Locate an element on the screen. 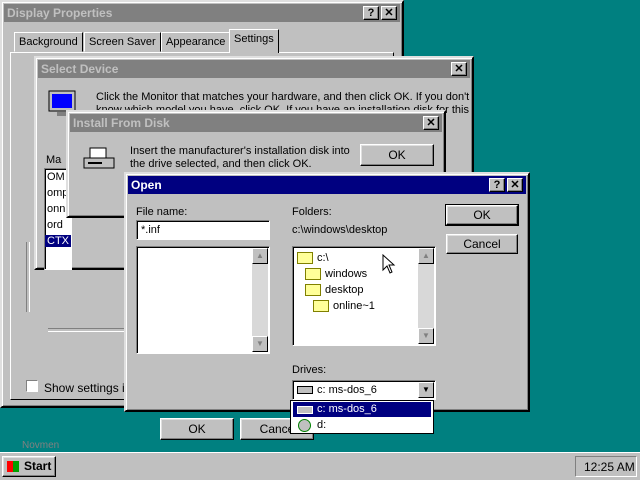  folder-label: c:\ is located at coordinates (323, 258).